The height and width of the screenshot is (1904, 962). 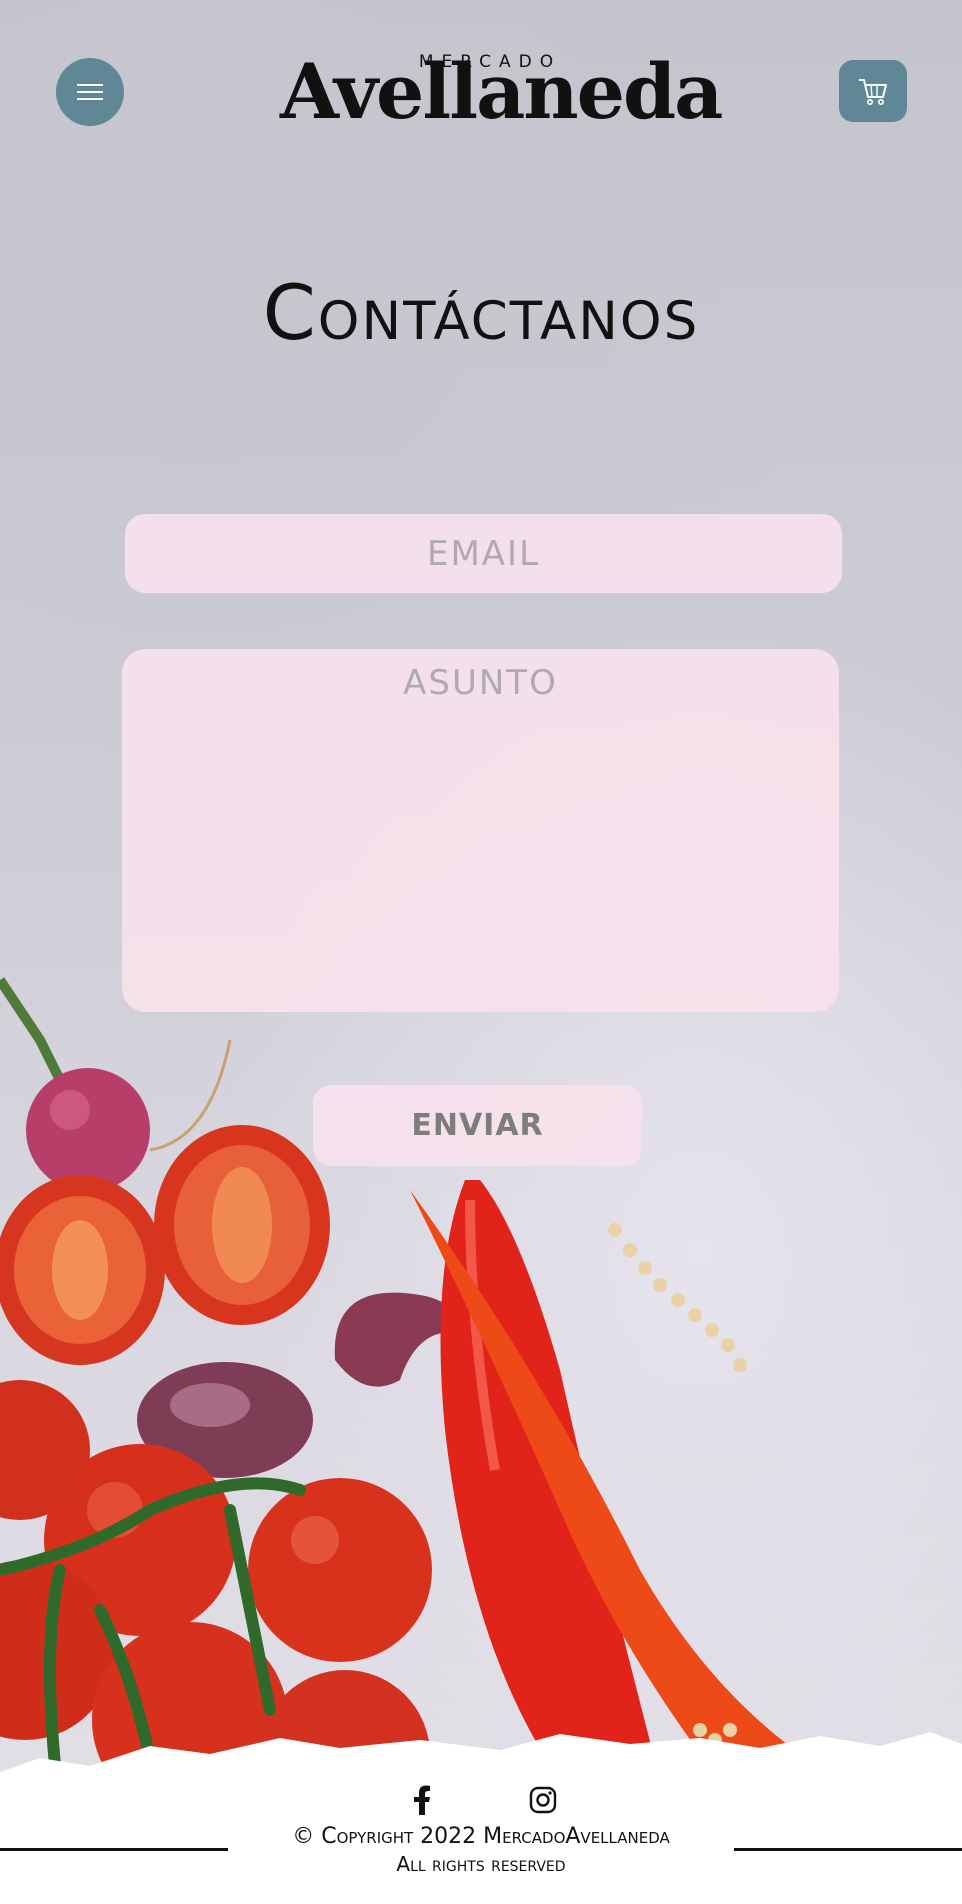 What do you see at coordinates (483, 553) in the screenshot?
I see `email-input` at bounding box center [483, 553].